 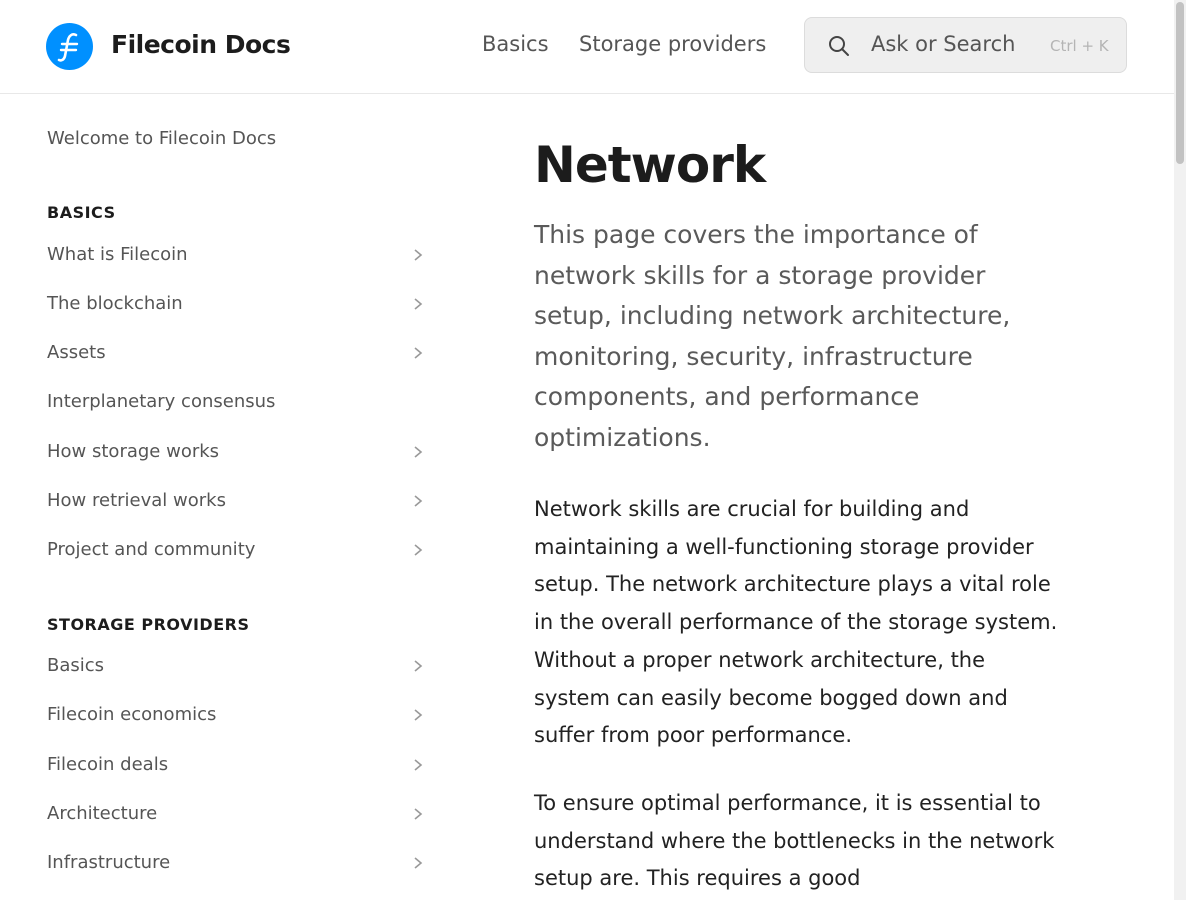 What do you see at coordinates (650, 165) in the screenshot?
I see `page-title: Network` at bounding box center [650, 165].